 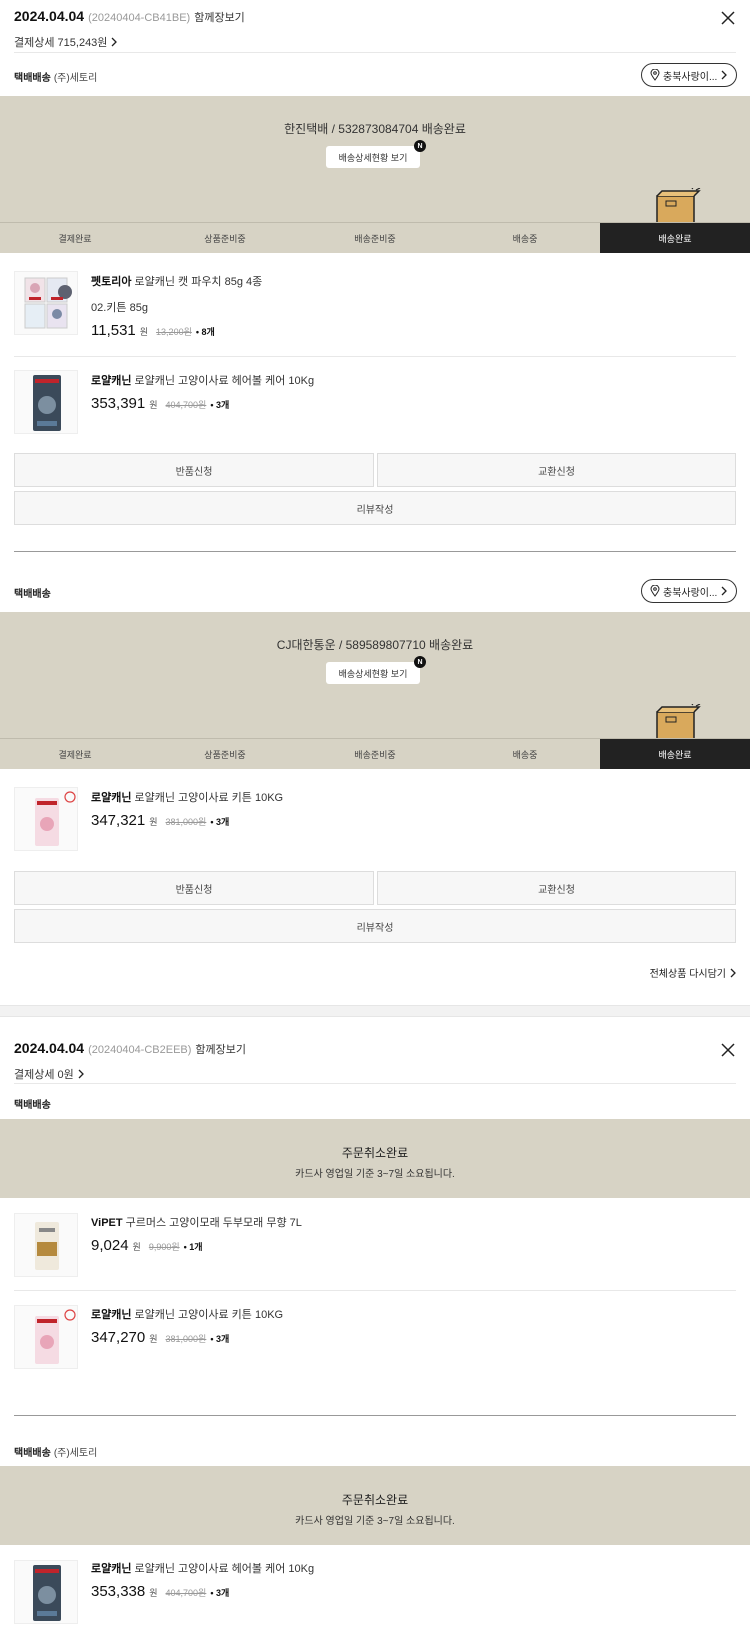 I want to click on step-preparing-product: 상품준비중, so click(x=225, y=238).